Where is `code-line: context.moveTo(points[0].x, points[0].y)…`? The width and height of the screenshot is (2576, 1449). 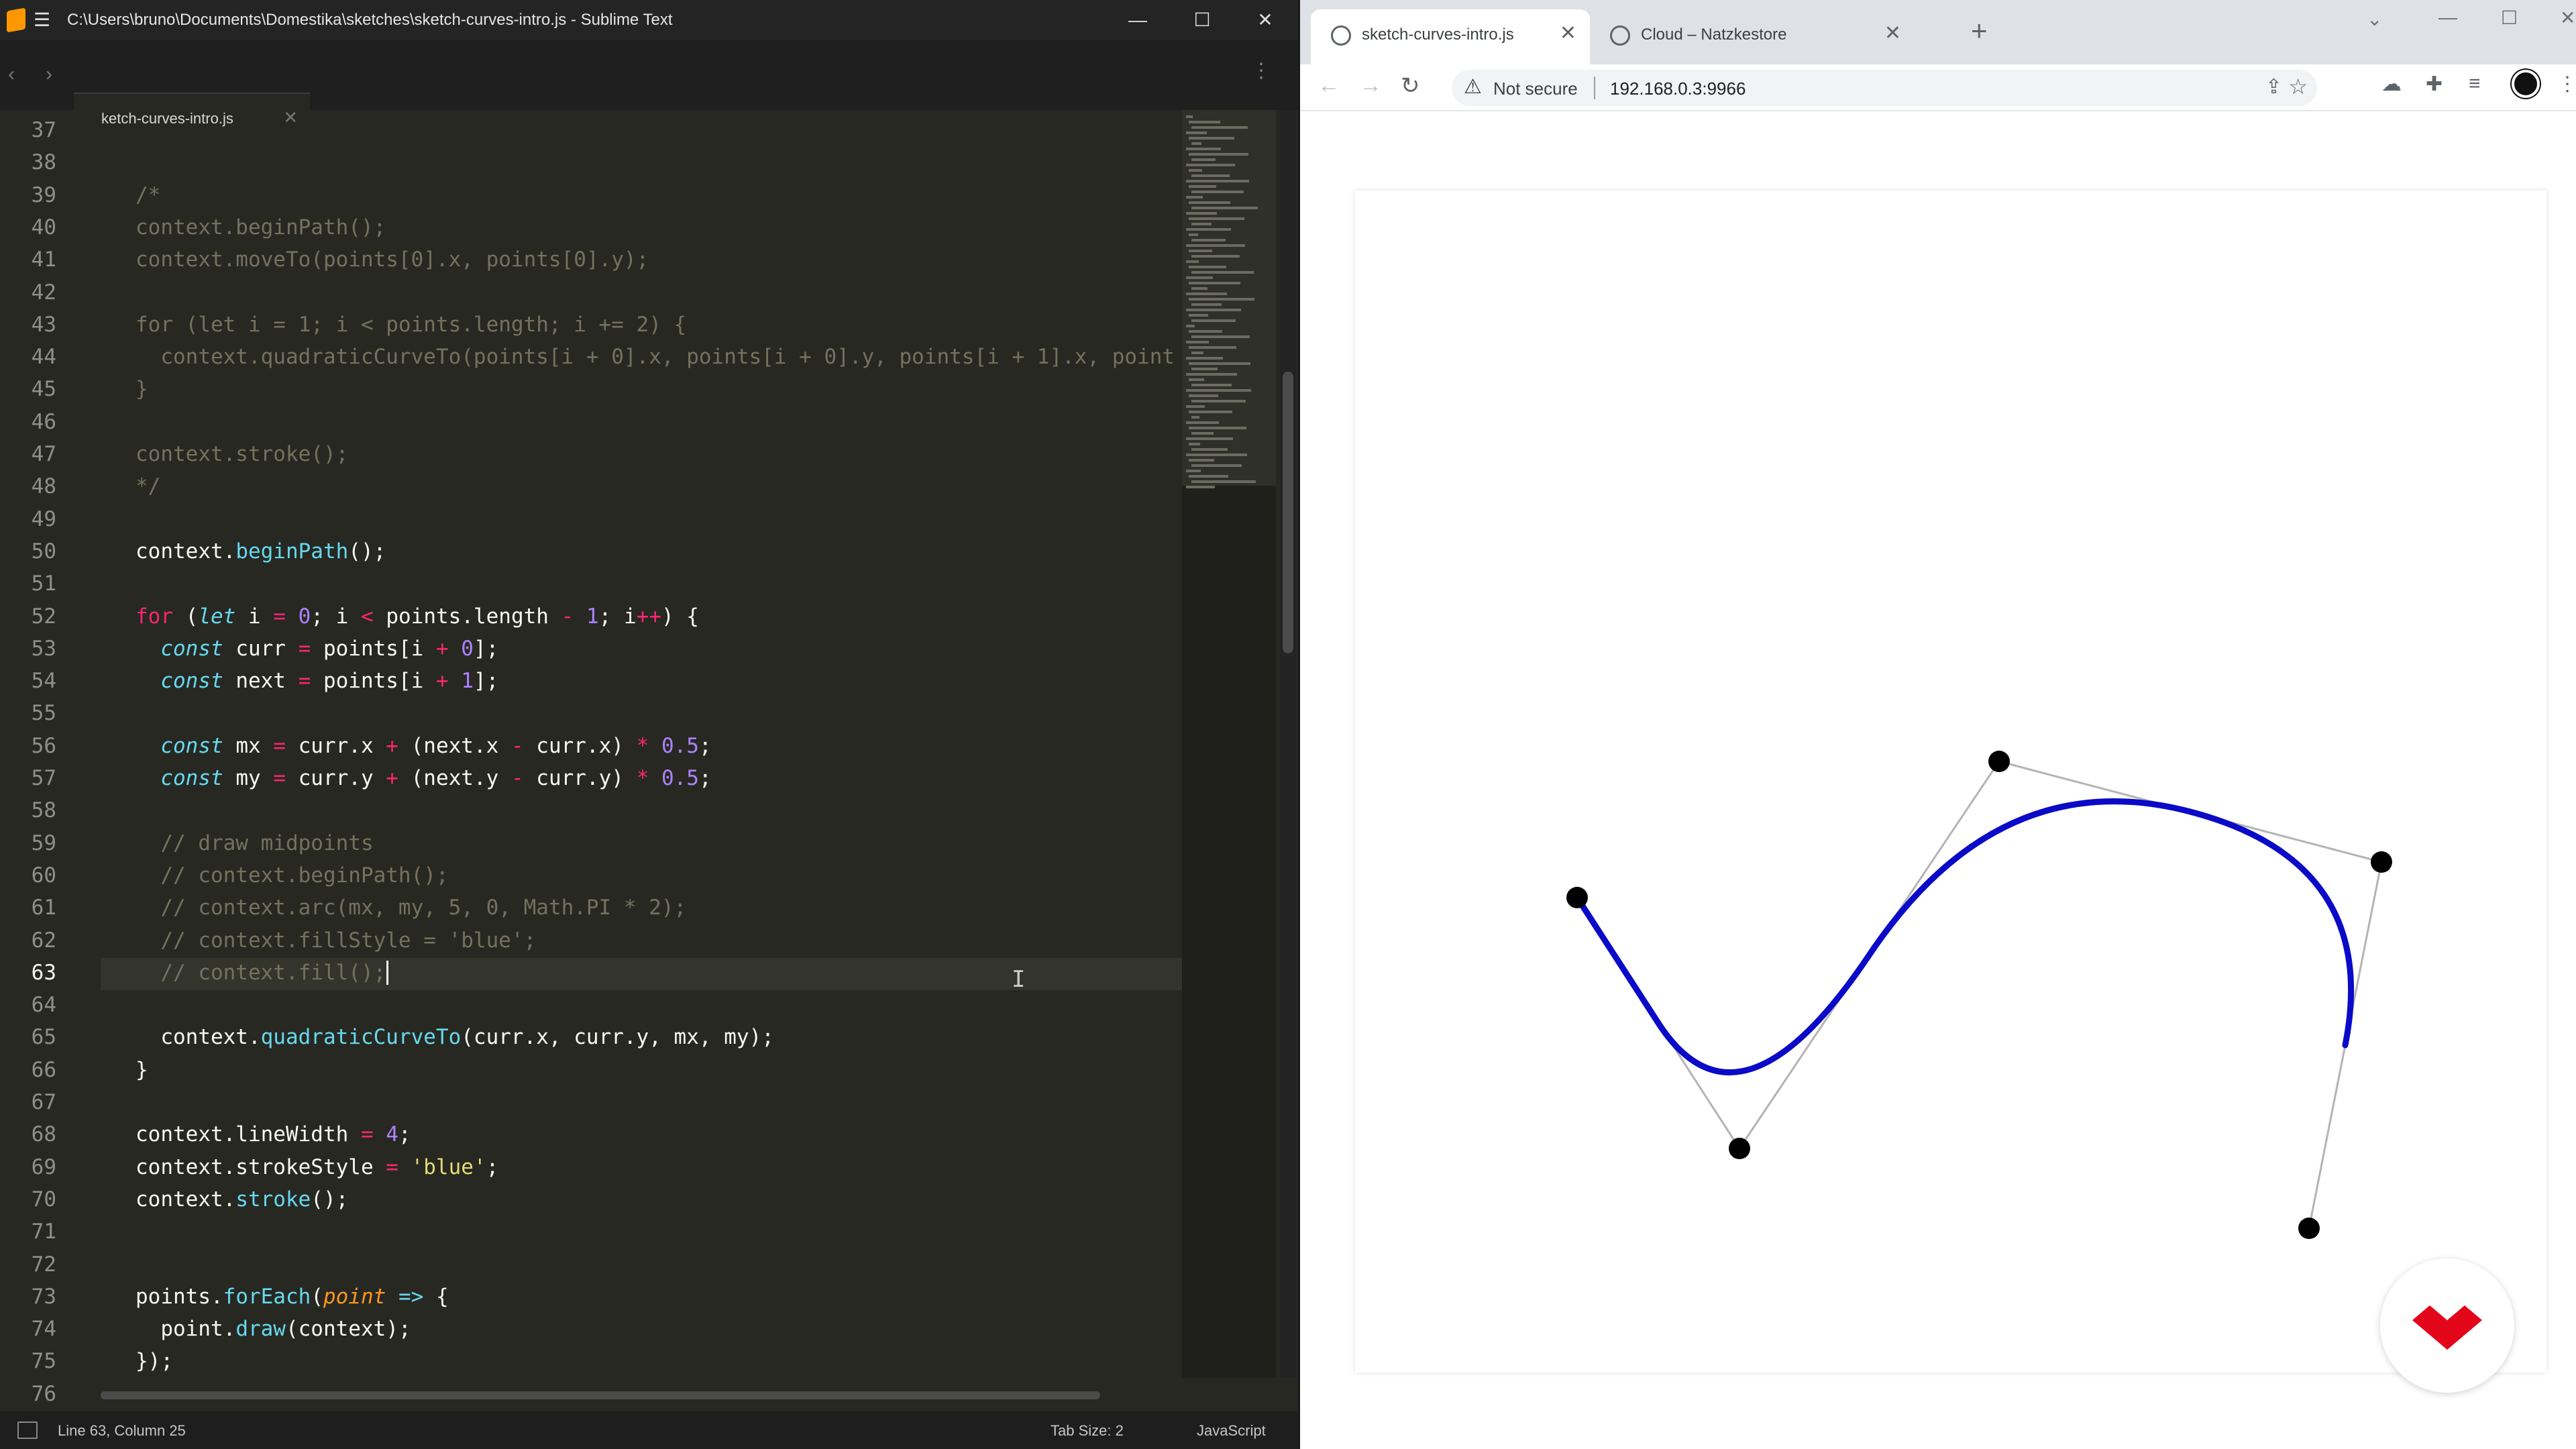
code-line: context.moveTo(points[0].x, points[0].y)… is located at coordinates (392, 260).